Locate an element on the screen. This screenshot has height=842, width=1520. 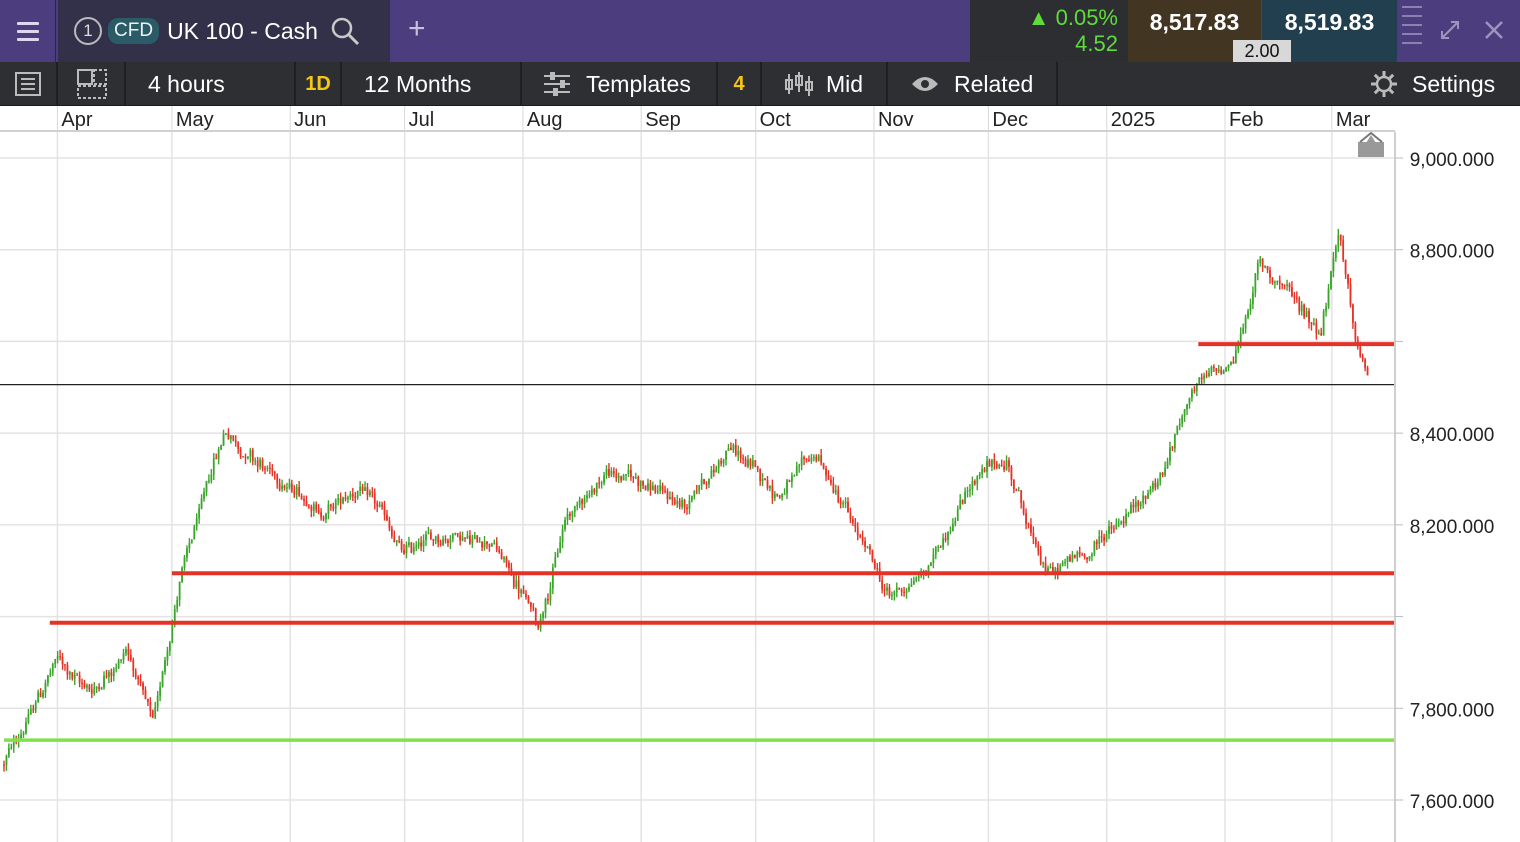
menu-icon is located at coordinates (28, 31).